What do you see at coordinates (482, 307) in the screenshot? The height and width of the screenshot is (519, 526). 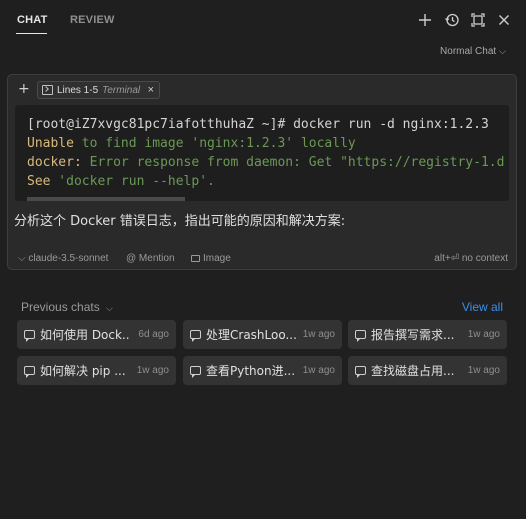 I see `view-all-link: View all` at bounding box center [482, 307].